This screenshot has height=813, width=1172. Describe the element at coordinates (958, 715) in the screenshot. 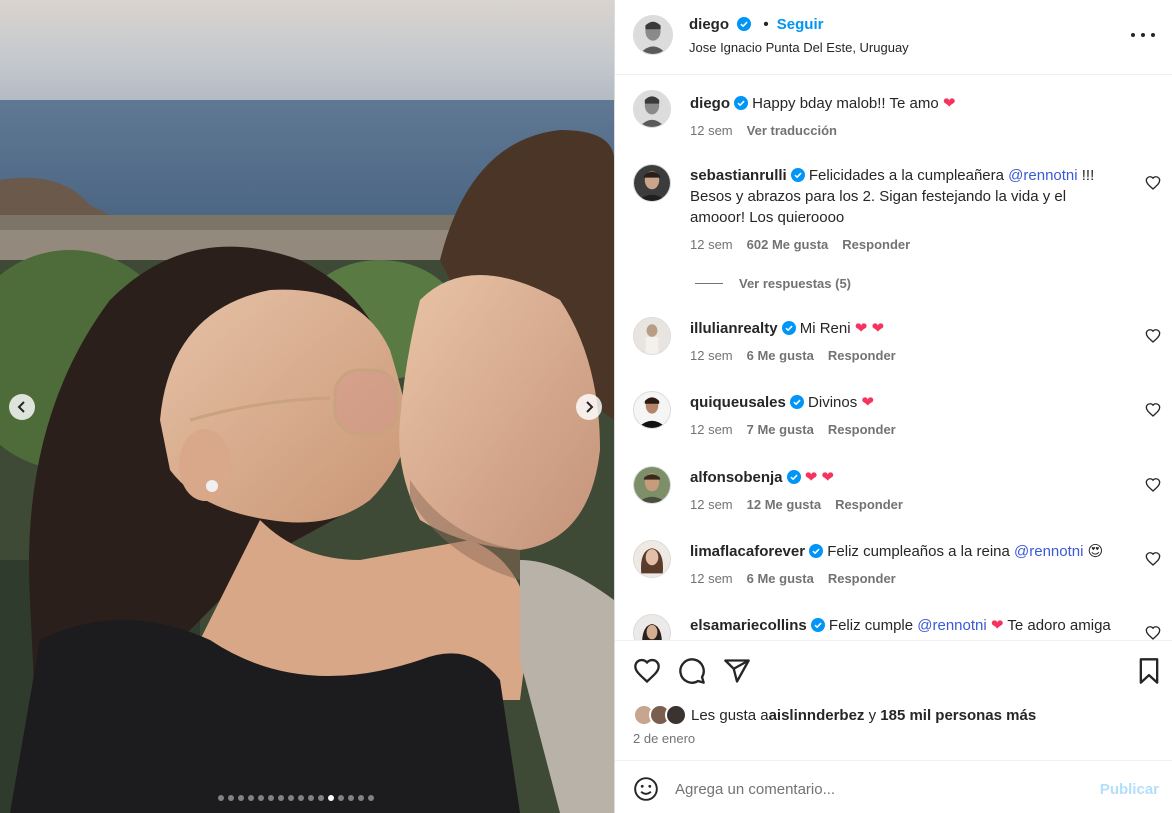

I see `likes-count-link: 185 mil personas más` at that location.